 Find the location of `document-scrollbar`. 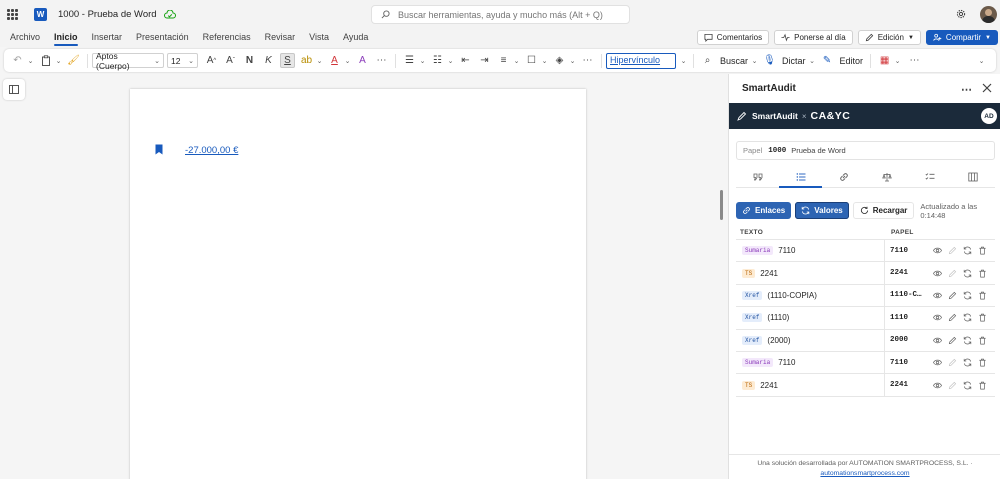

document-scrollbar is located at coordinates (721, 205).